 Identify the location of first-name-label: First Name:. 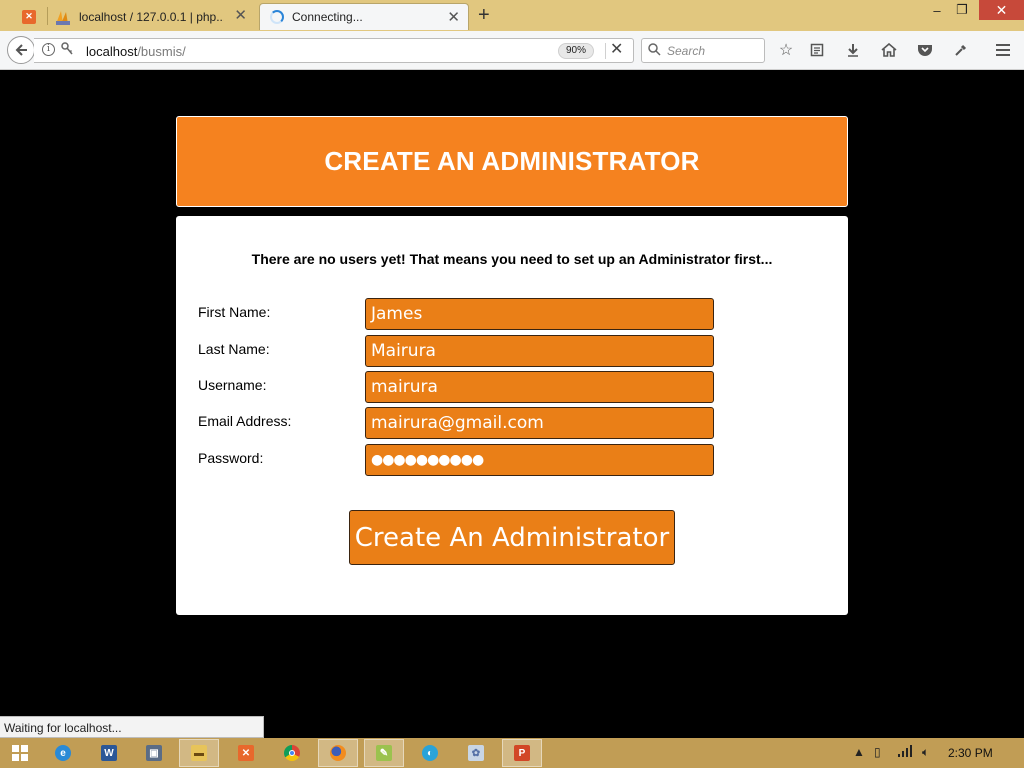
(234, 312).